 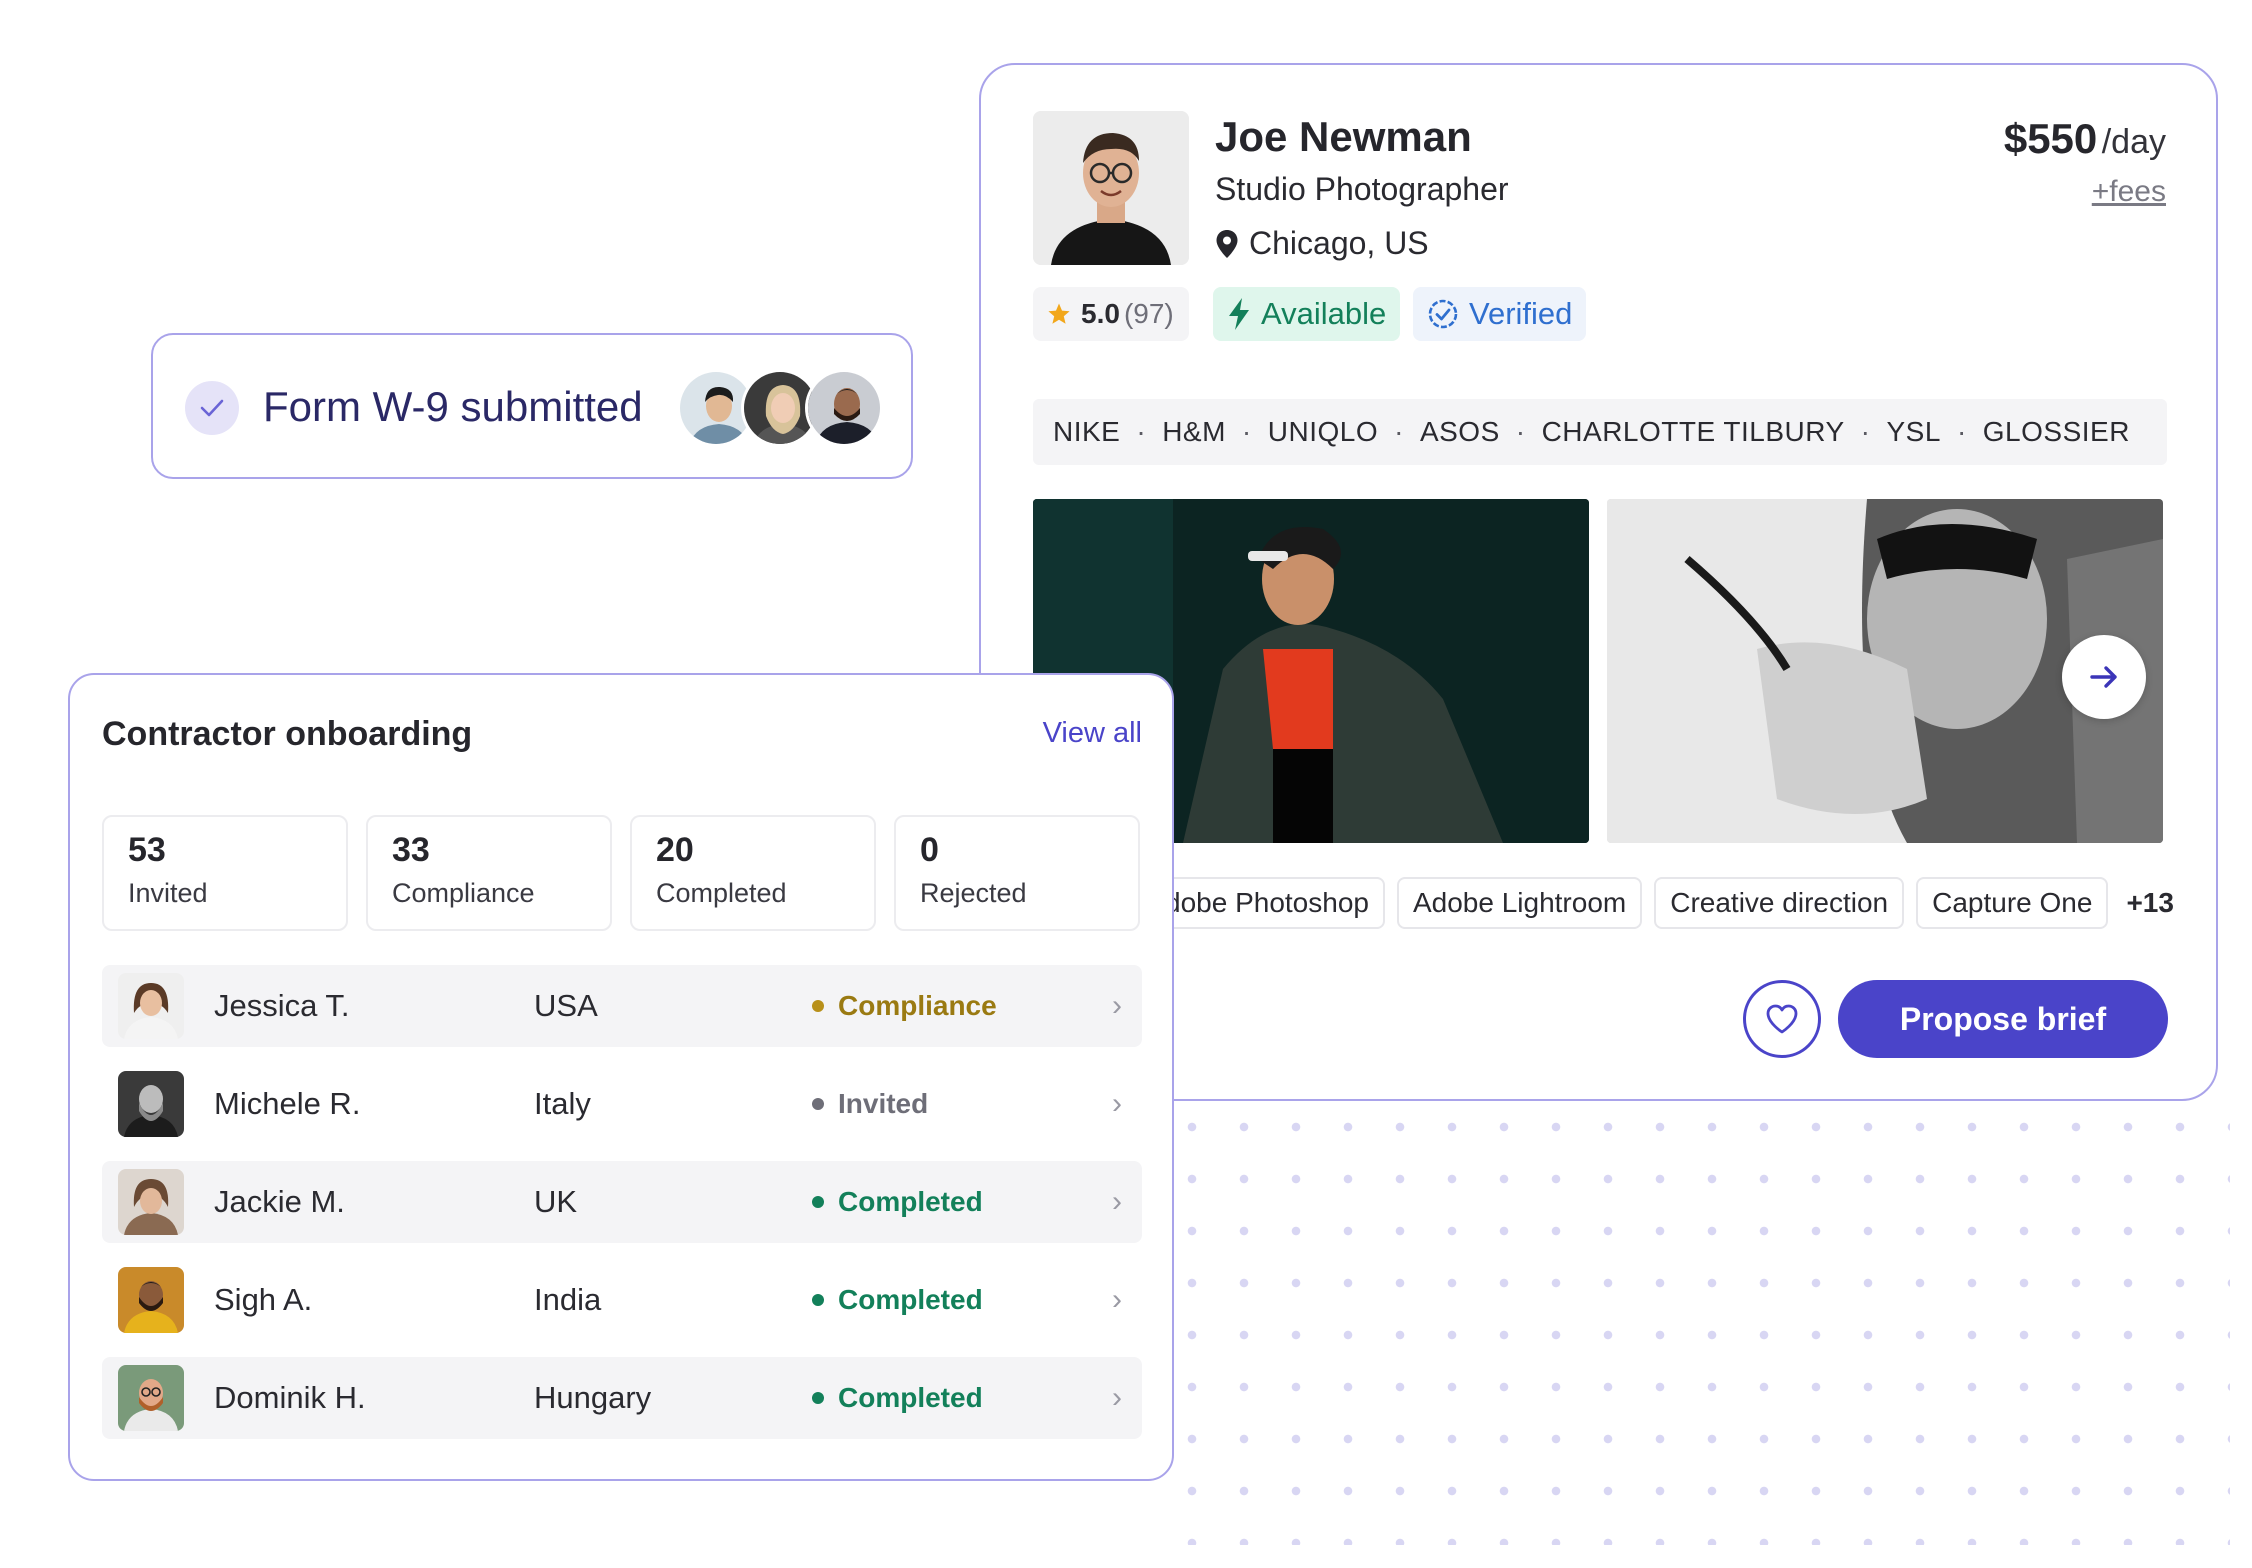 I want to click on carousel-next-button, so click(x=2104, y=677).